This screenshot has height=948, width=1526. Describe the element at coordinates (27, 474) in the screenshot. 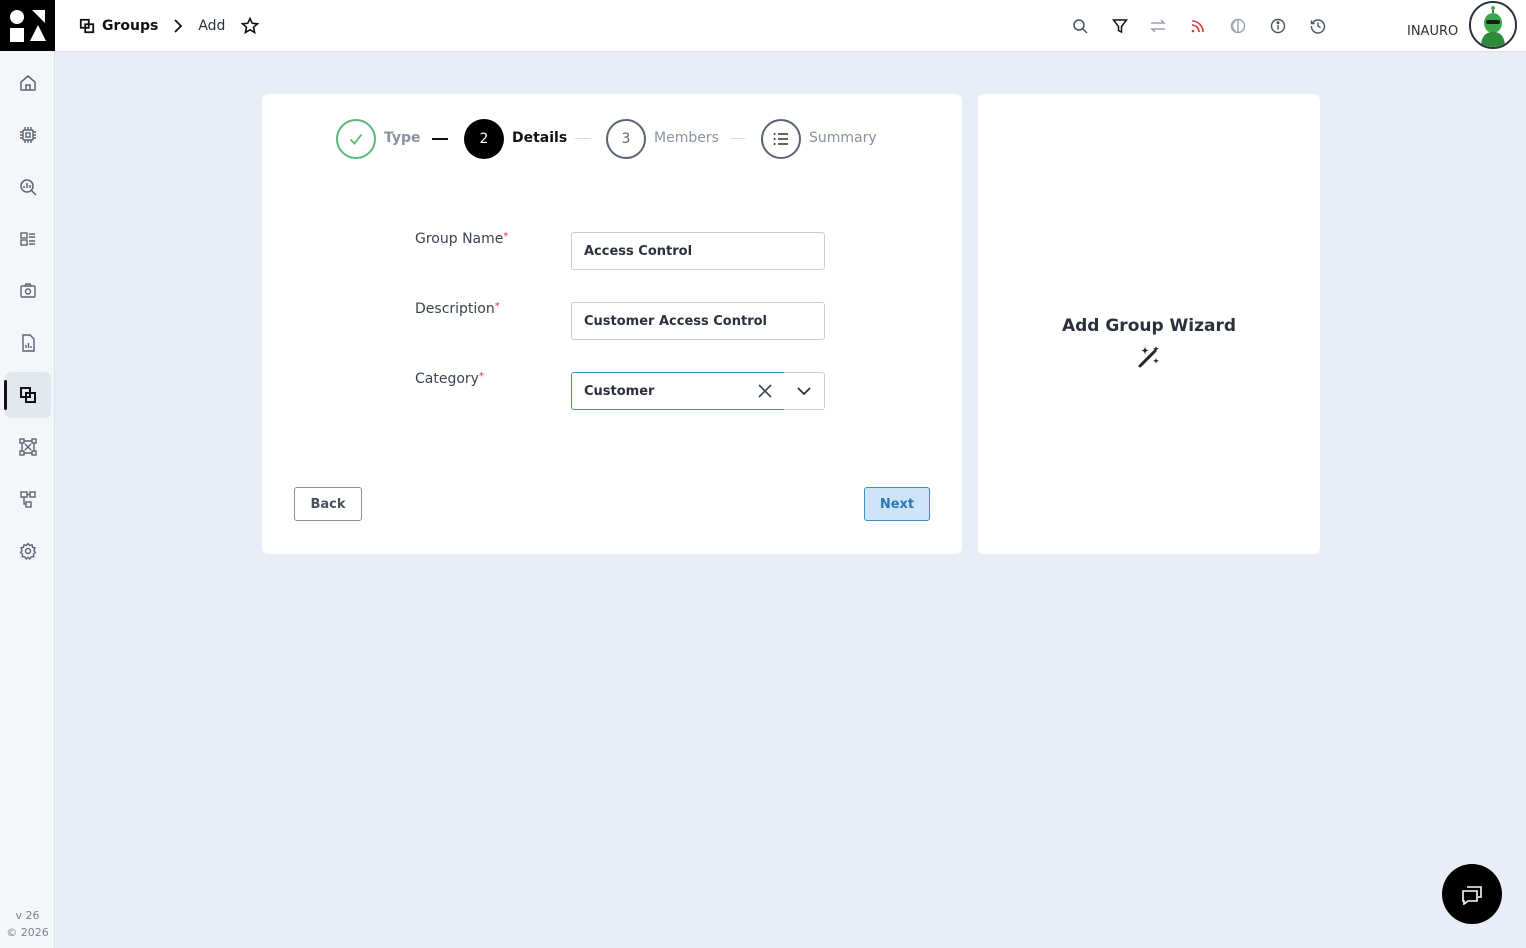

I see `sidebar: v 26 © 2026` at that location.